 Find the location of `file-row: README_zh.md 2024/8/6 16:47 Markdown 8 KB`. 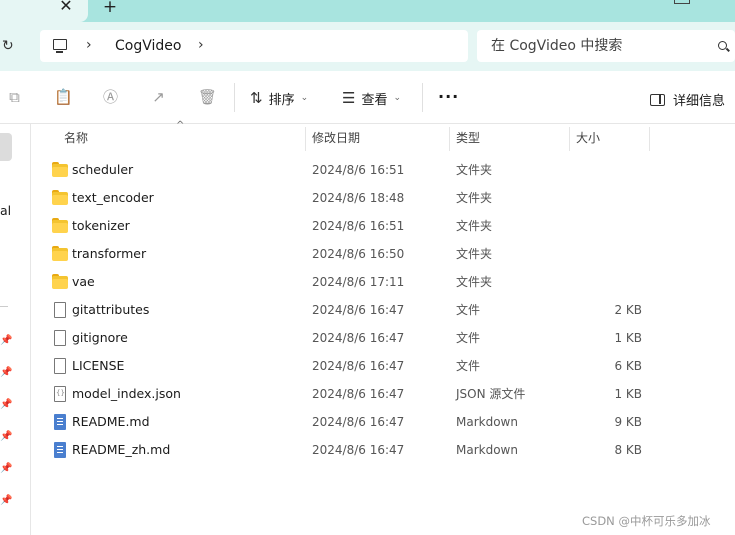

file-row: README_zh.md 2024/8/6 16:47 Markdown 8 KB is located at coordinates (345, 450).